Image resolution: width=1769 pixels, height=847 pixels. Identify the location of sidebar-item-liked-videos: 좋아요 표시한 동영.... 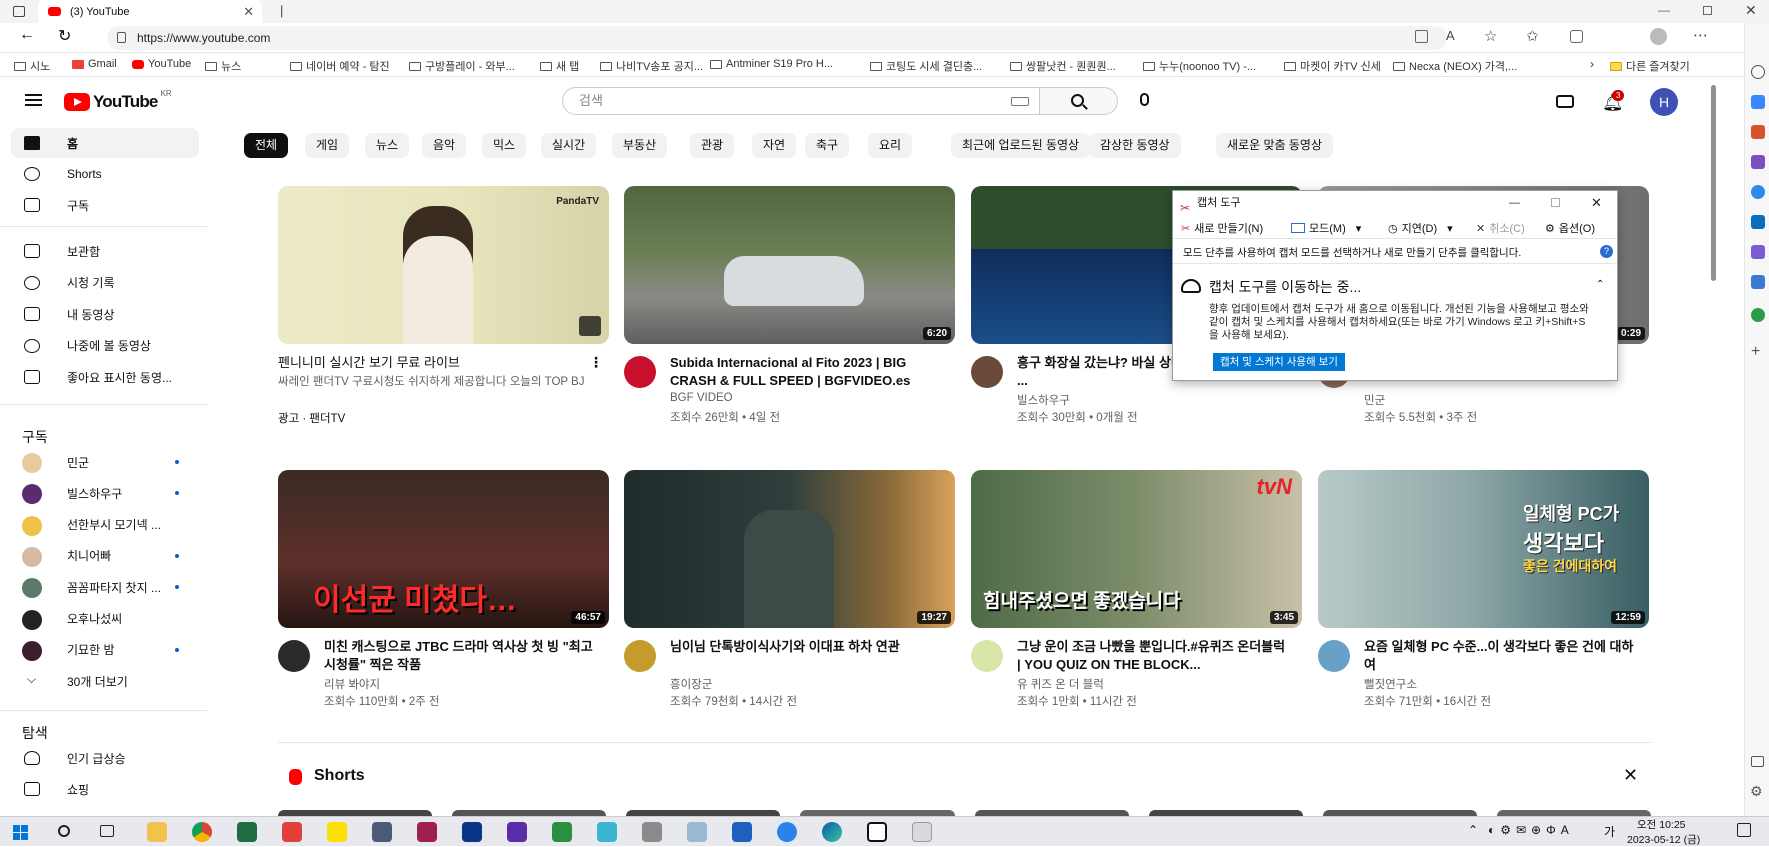
(105, 377).